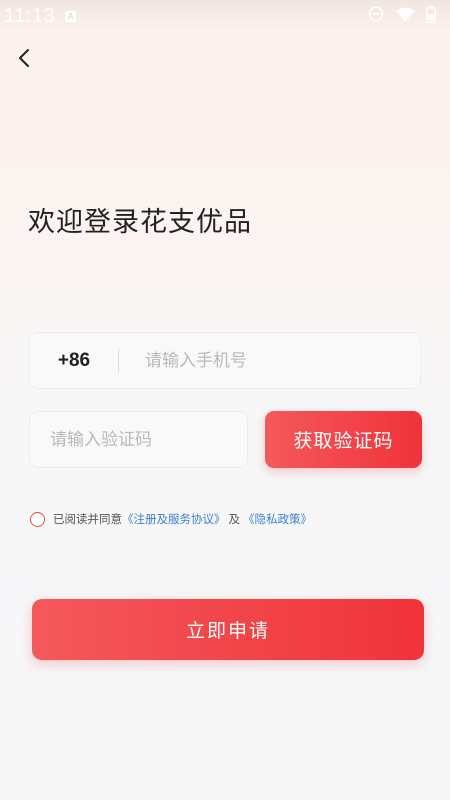 This screenshot has width=450, height=800. Describe the element at coordinates (174, 519) in the screenshot. I see `terms-link: 《注册及服务协议》` at that location.